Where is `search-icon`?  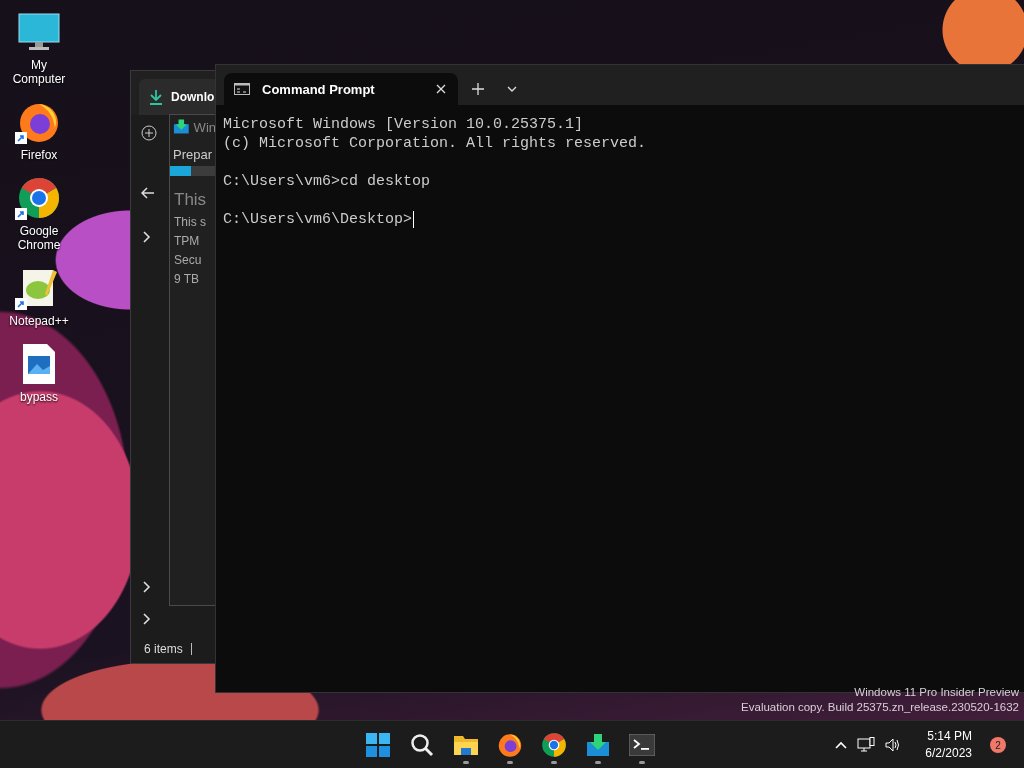
search-icon is located at coordinates (422, 745).